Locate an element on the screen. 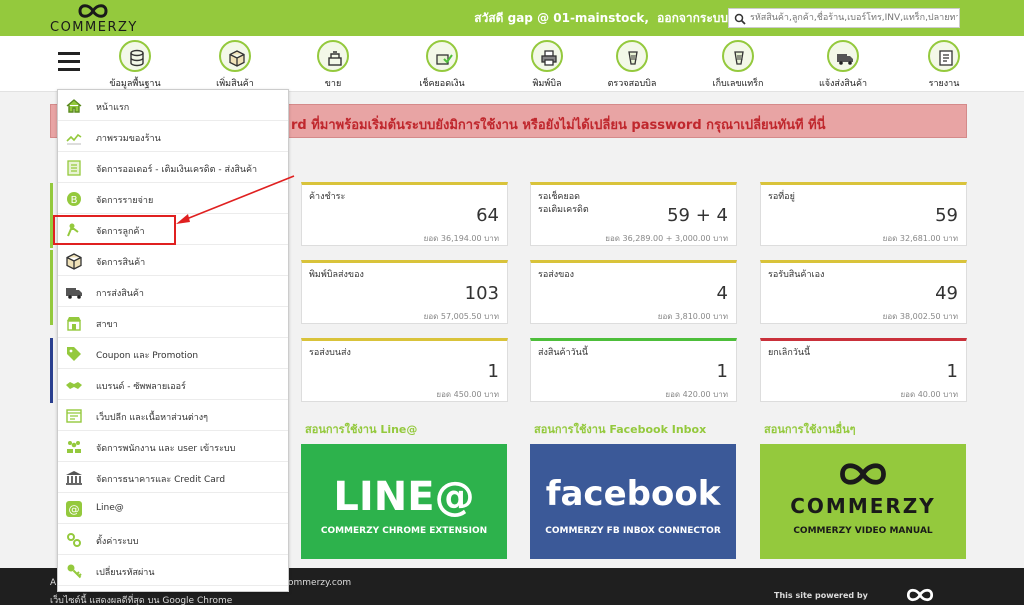 The width and height of the screenshot is (1024, 605). nav-item: เช็คยอดเงิน is located at coordinates (442, 65).